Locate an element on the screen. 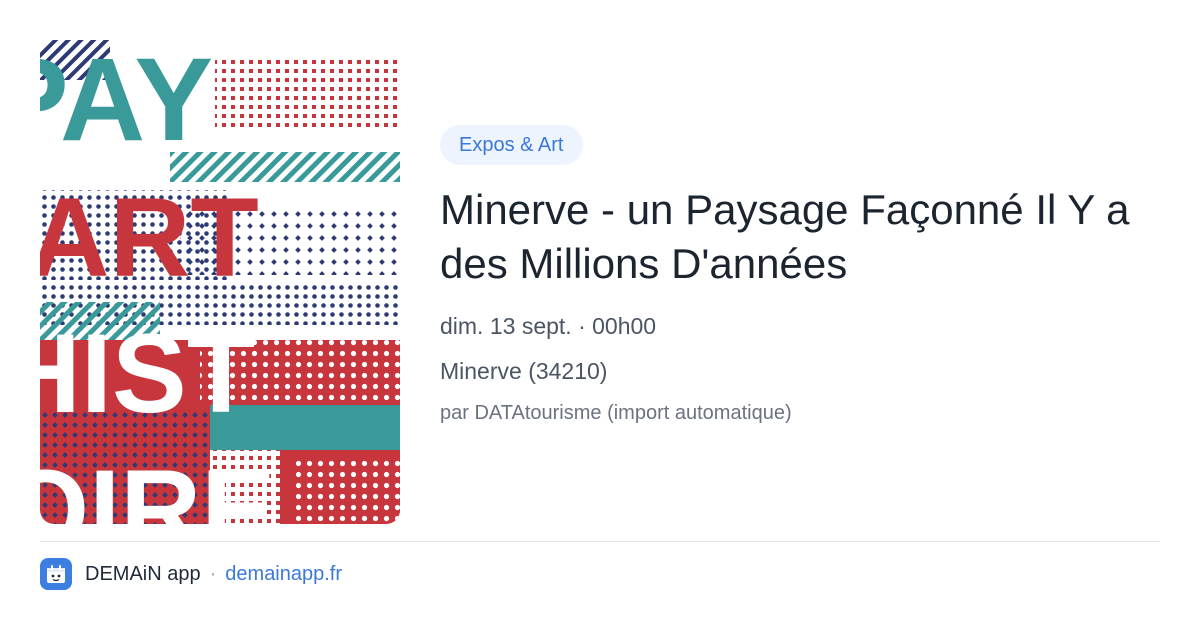 The width and height of the screenshot is (1200, 630). footer-divider is located at coordinates (600, 541).